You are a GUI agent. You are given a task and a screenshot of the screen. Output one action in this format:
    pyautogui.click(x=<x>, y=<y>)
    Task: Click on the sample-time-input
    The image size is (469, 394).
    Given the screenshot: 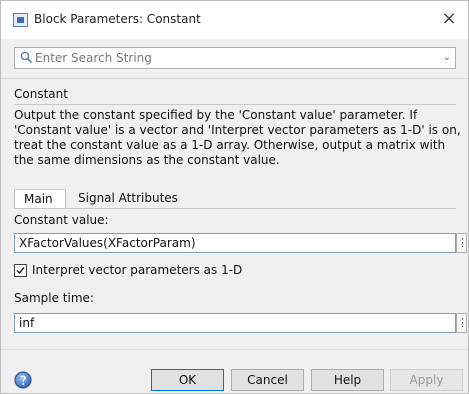 What is the action you would take?
    pyautogui.click(x=229, y=323)
    